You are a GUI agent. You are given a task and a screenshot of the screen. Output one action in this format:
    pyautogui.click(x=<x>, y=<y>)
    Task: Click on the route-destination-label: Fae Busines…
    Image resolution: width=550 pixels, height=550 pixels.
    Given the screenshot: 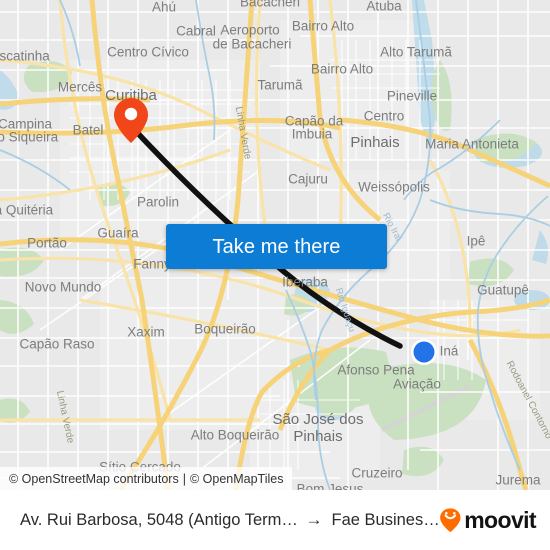 What is the action you would take?
    pyautogui.click(x=385, y=519)
    